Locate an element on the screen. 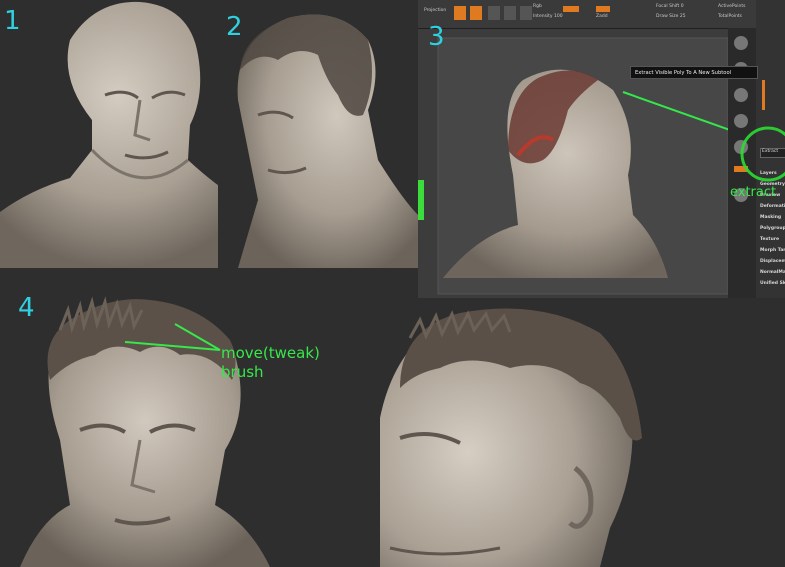  toolbar-move-button is located at coordinates (494, 13).